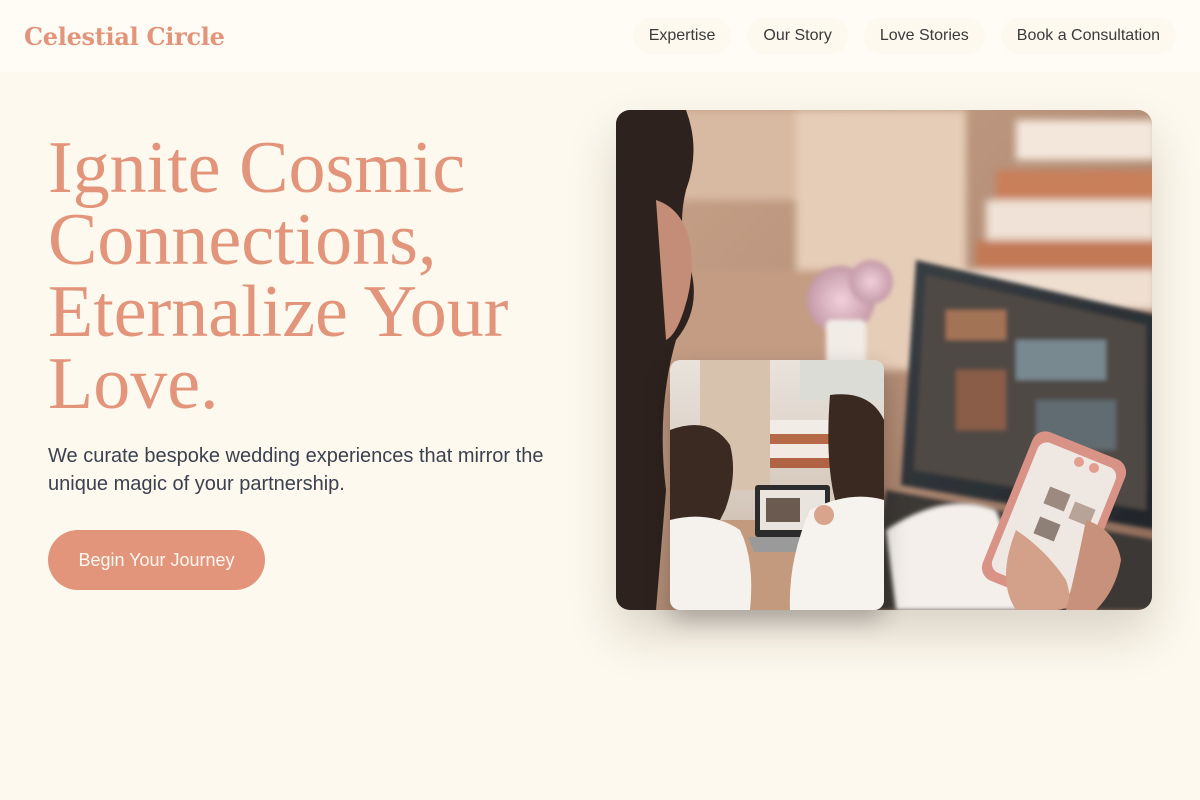 The height and width of the screenshot is (800, 1200). I want to click on hero-inset-photo, so click(777, 485).